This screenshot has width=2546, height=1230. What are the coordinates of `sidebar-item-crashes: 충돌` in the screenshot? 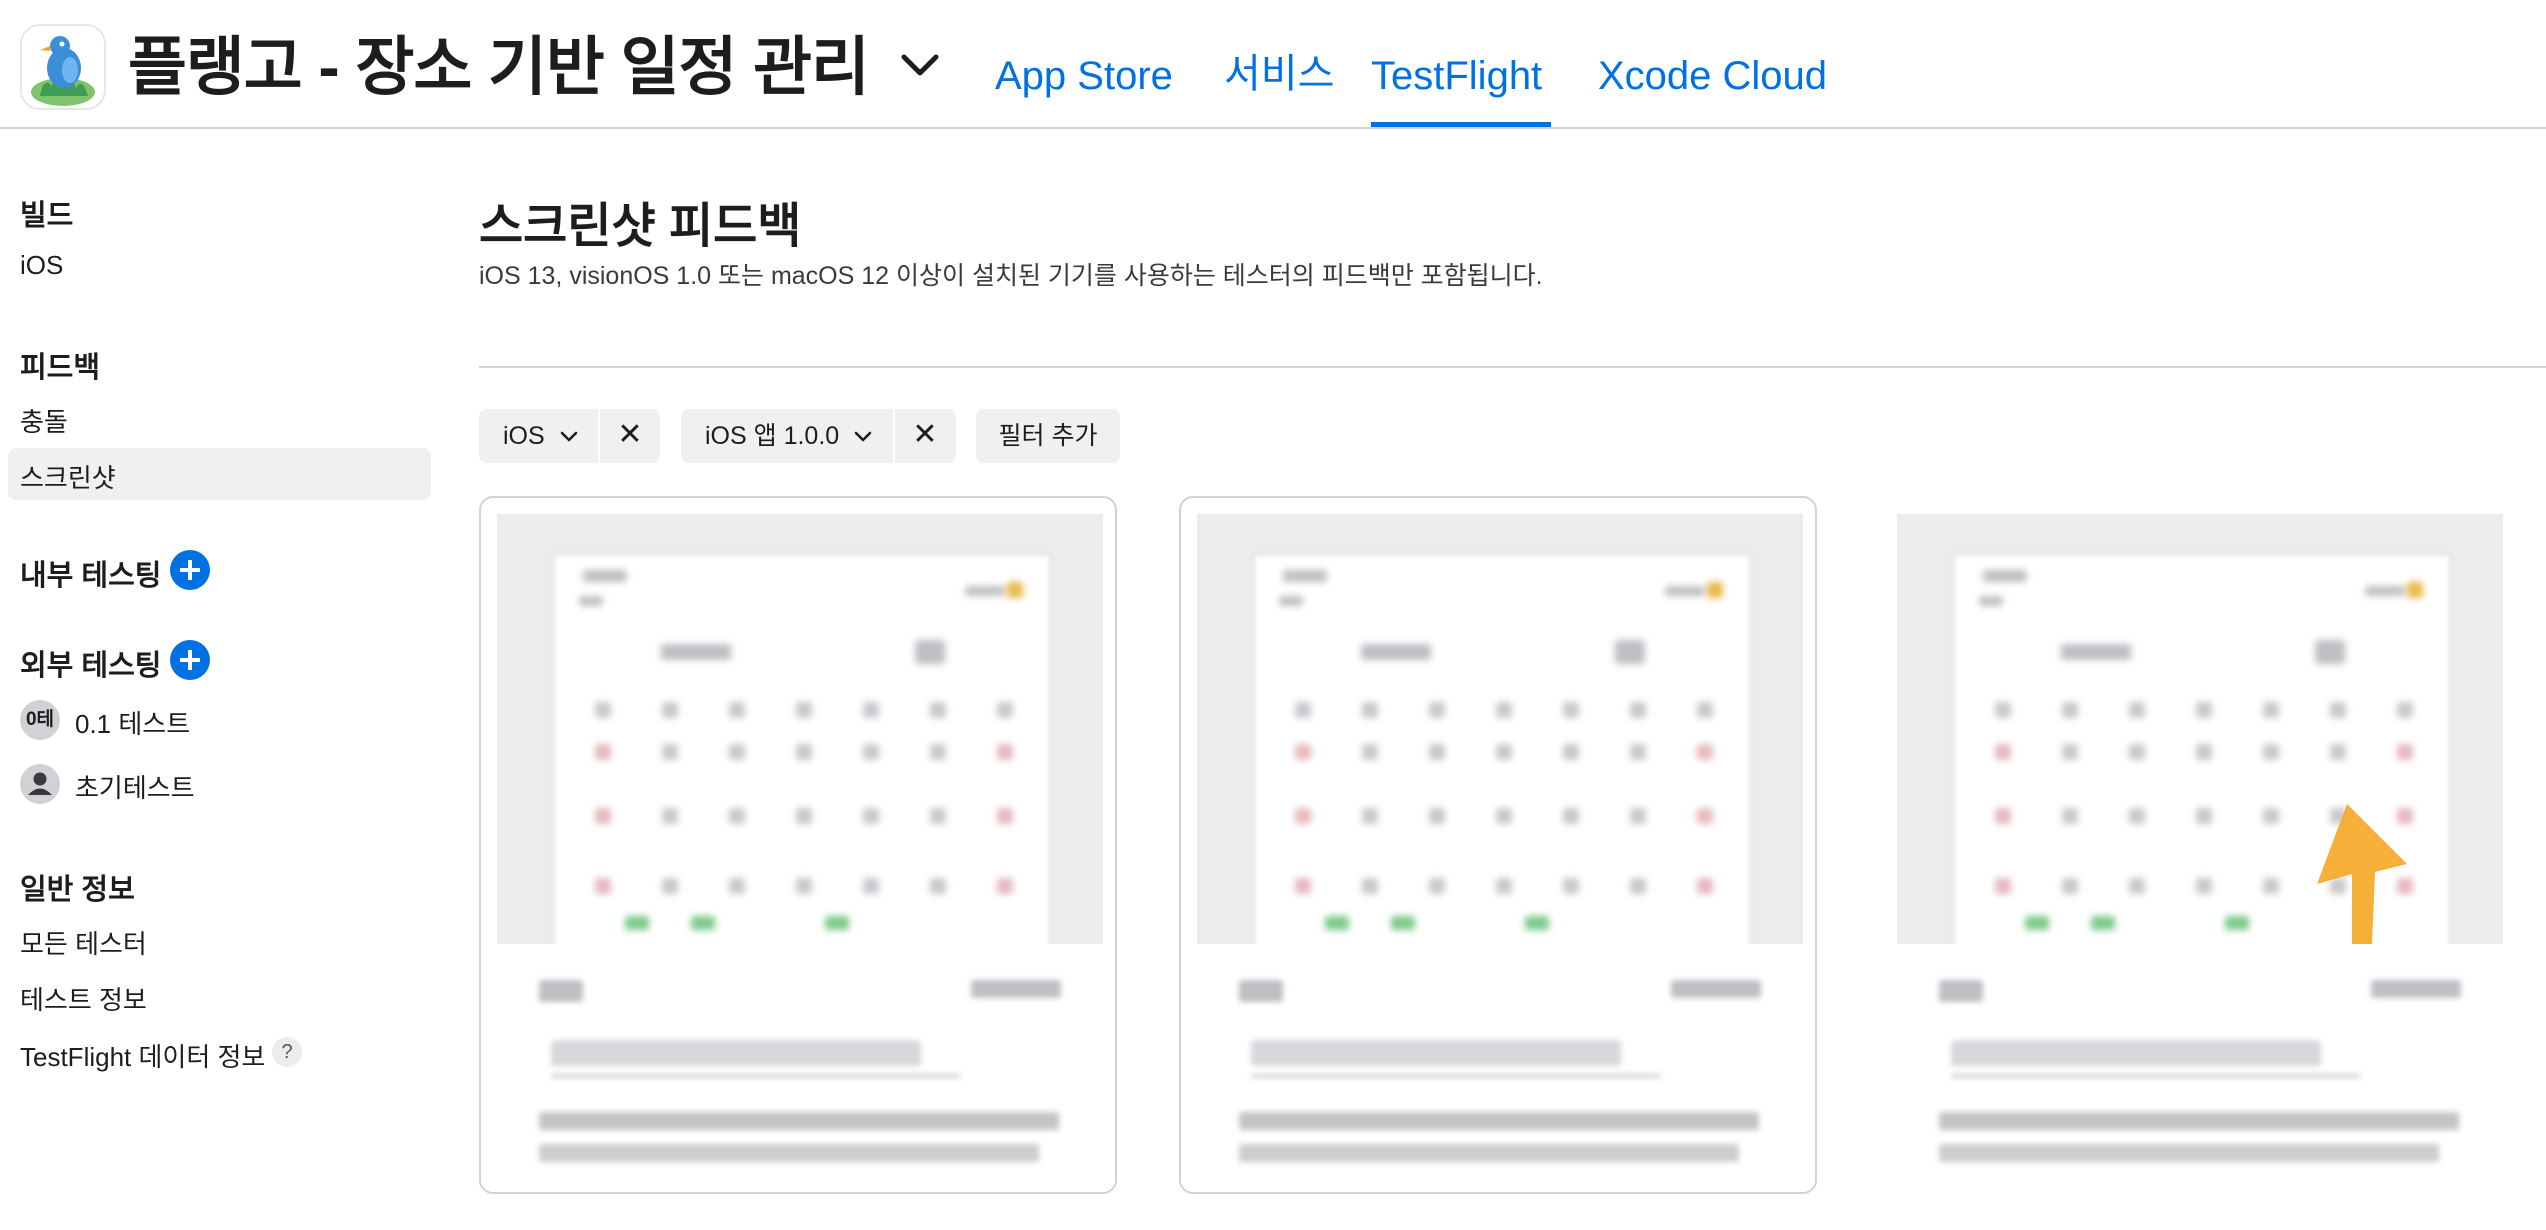 It's located at (44, 420).